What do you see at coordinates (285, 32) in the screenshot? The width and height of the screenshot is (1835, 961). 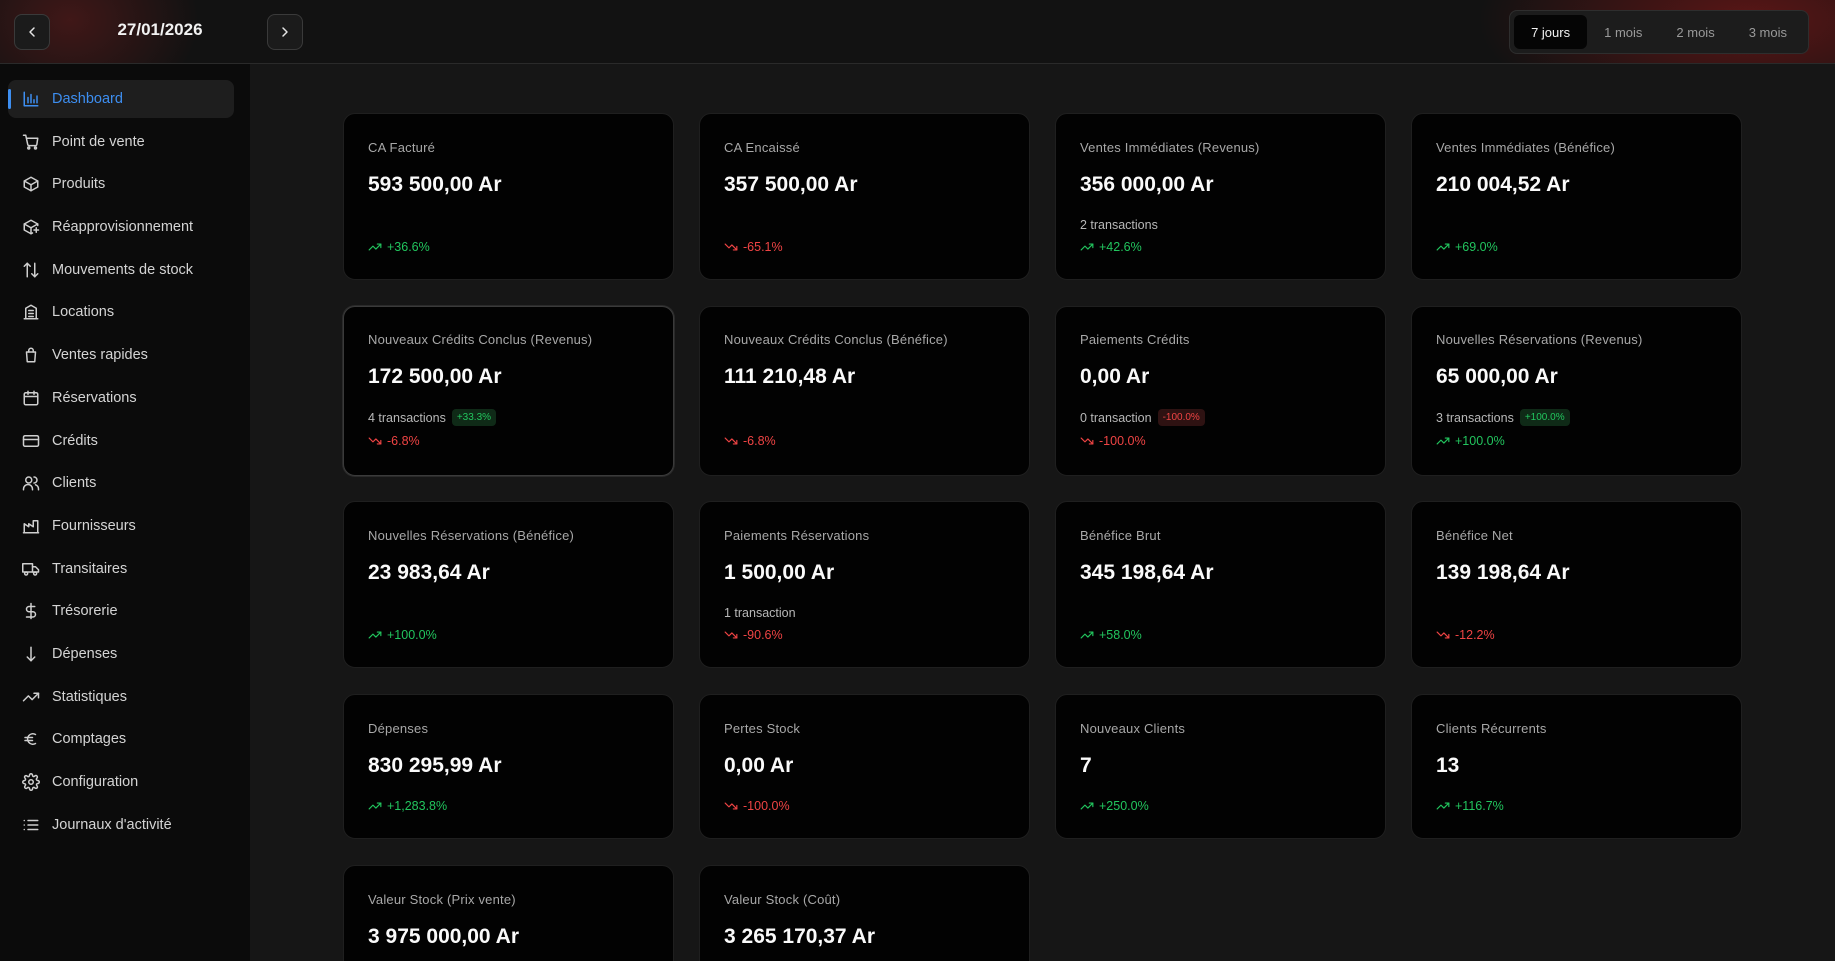 I see `next-date-button` at bounding box center [285, 32].